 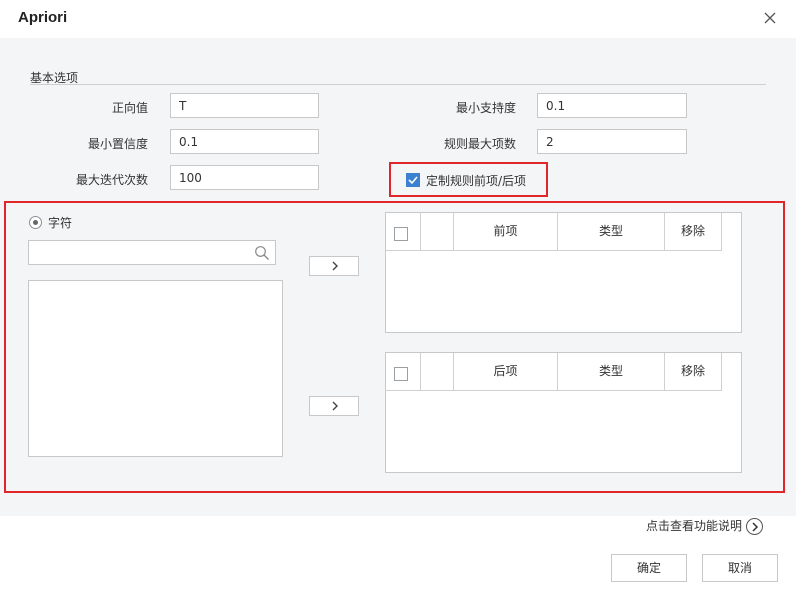 I want to click on chevron-right-circle-icon, so click(x=754, y=526).